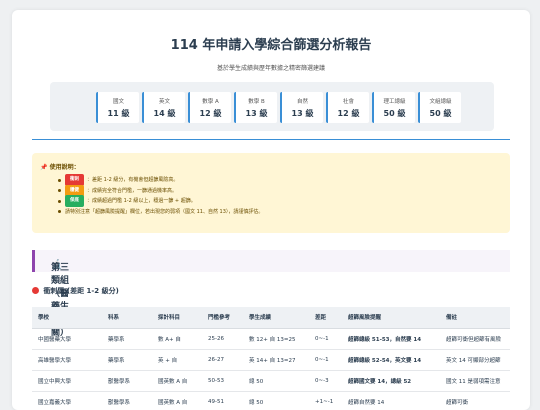  Describe the element at coordinates (271, 45) in the screenshot. I see `page-title: 114 年申請入學綜合篩選分析報告` at that location.